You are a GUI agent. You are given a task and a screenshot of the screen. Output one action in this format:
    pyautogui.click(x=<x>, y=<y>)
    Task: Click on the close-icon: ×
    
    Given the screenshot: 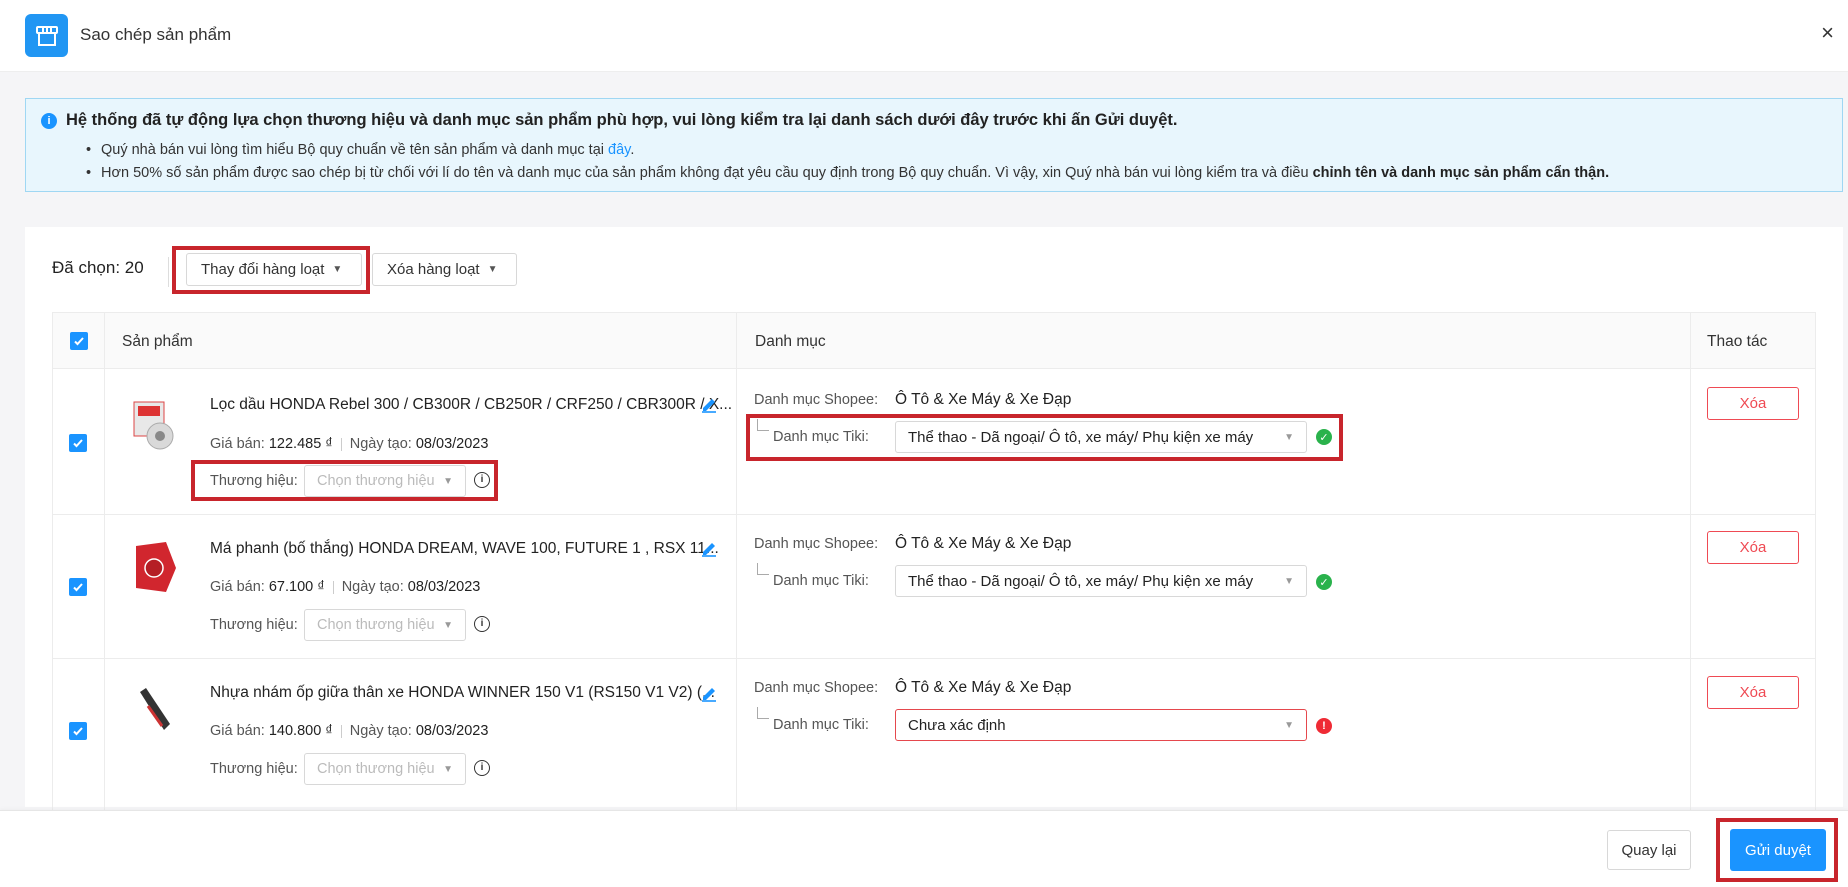 What is the action you would take?
    pyautogui.click(x=1827, y=33)
    